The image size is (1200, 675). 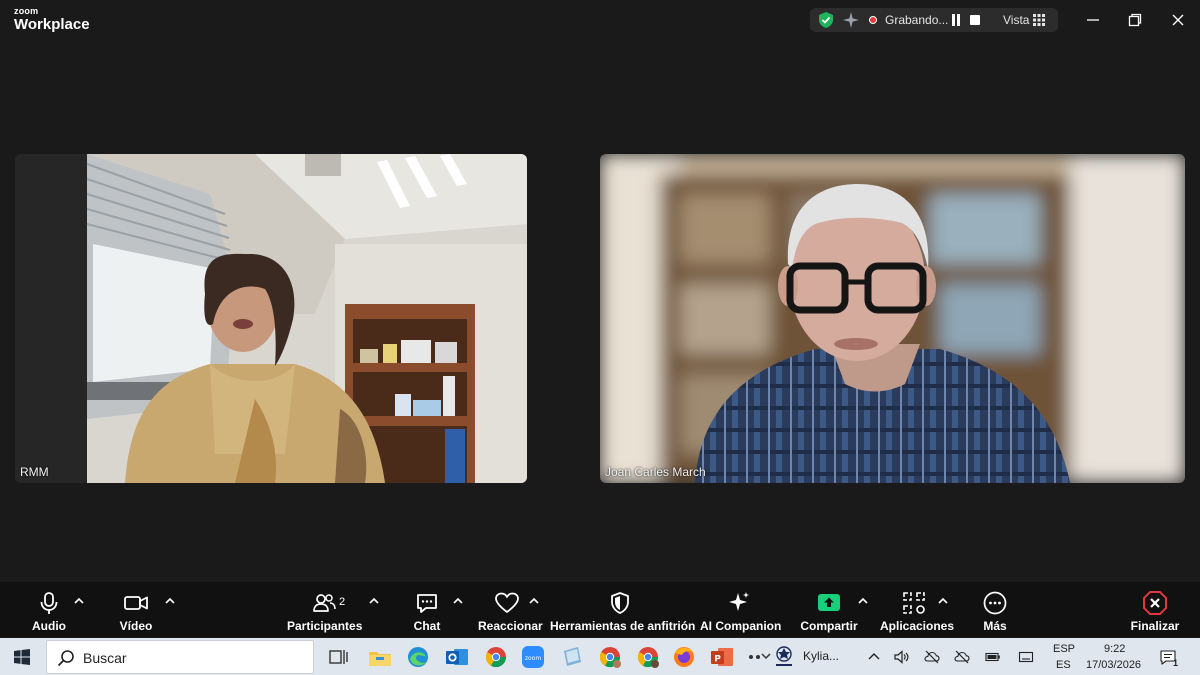 I want to click on end-meeting-button: Finalizar, so click(x=1155, y=609).